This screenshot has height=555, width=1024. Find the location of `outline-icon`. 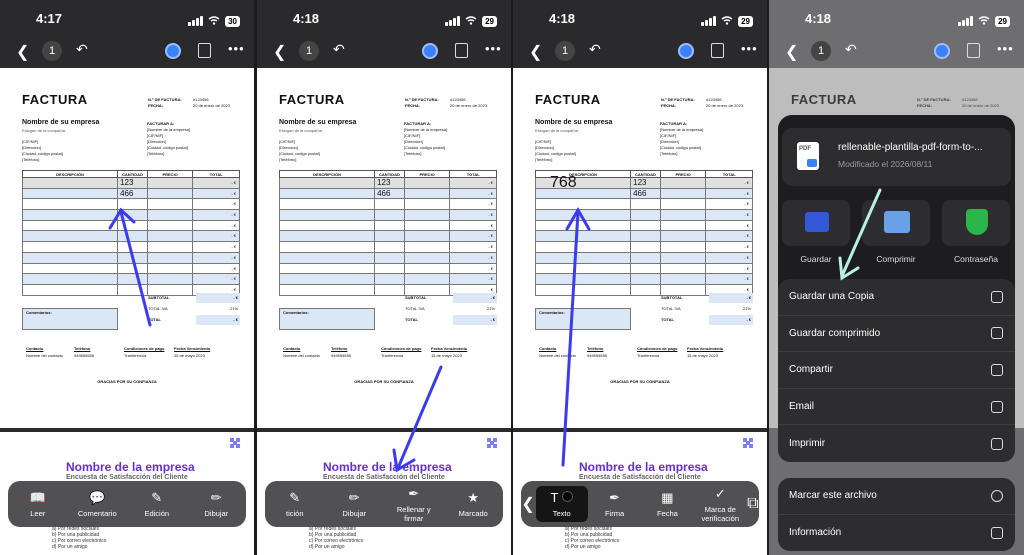

outline-icon is located at coordinates (717, 50).